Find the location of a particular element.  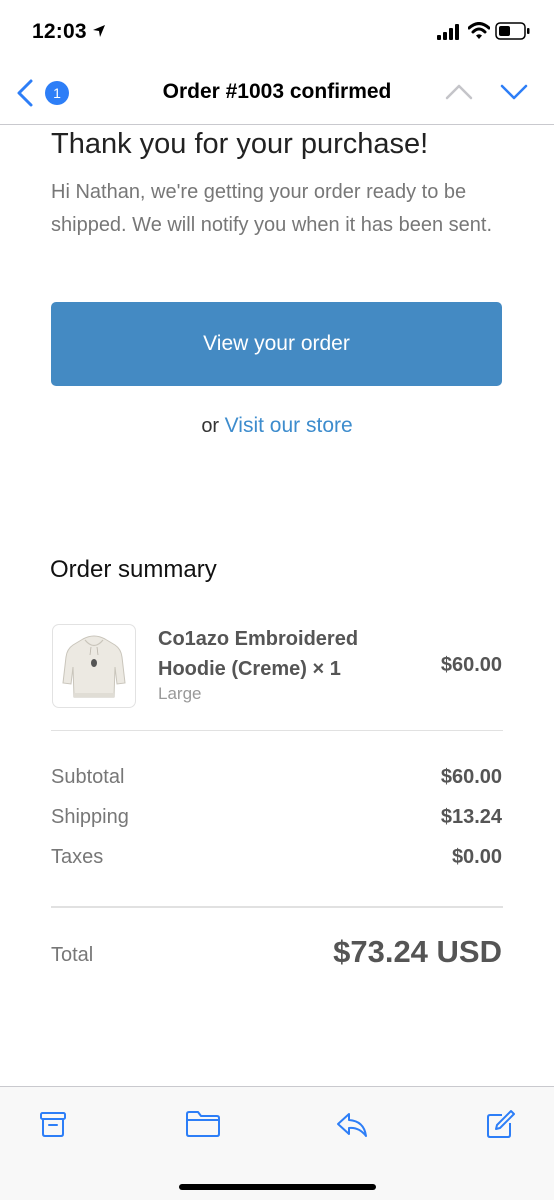

message-nav-bar: 1 Order #1003 confirmed is located at coordinates (277, 93).